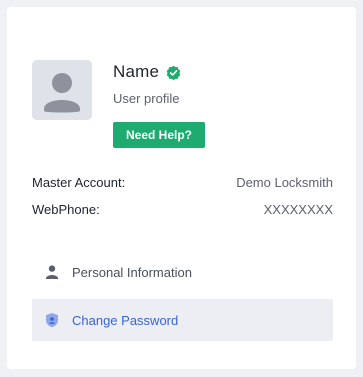 The height and width of the screenshot is (377, 363). Describe the element at coordinates (125, 320) in the screenshot. I see `menu-item-label: Change Password` at that location.